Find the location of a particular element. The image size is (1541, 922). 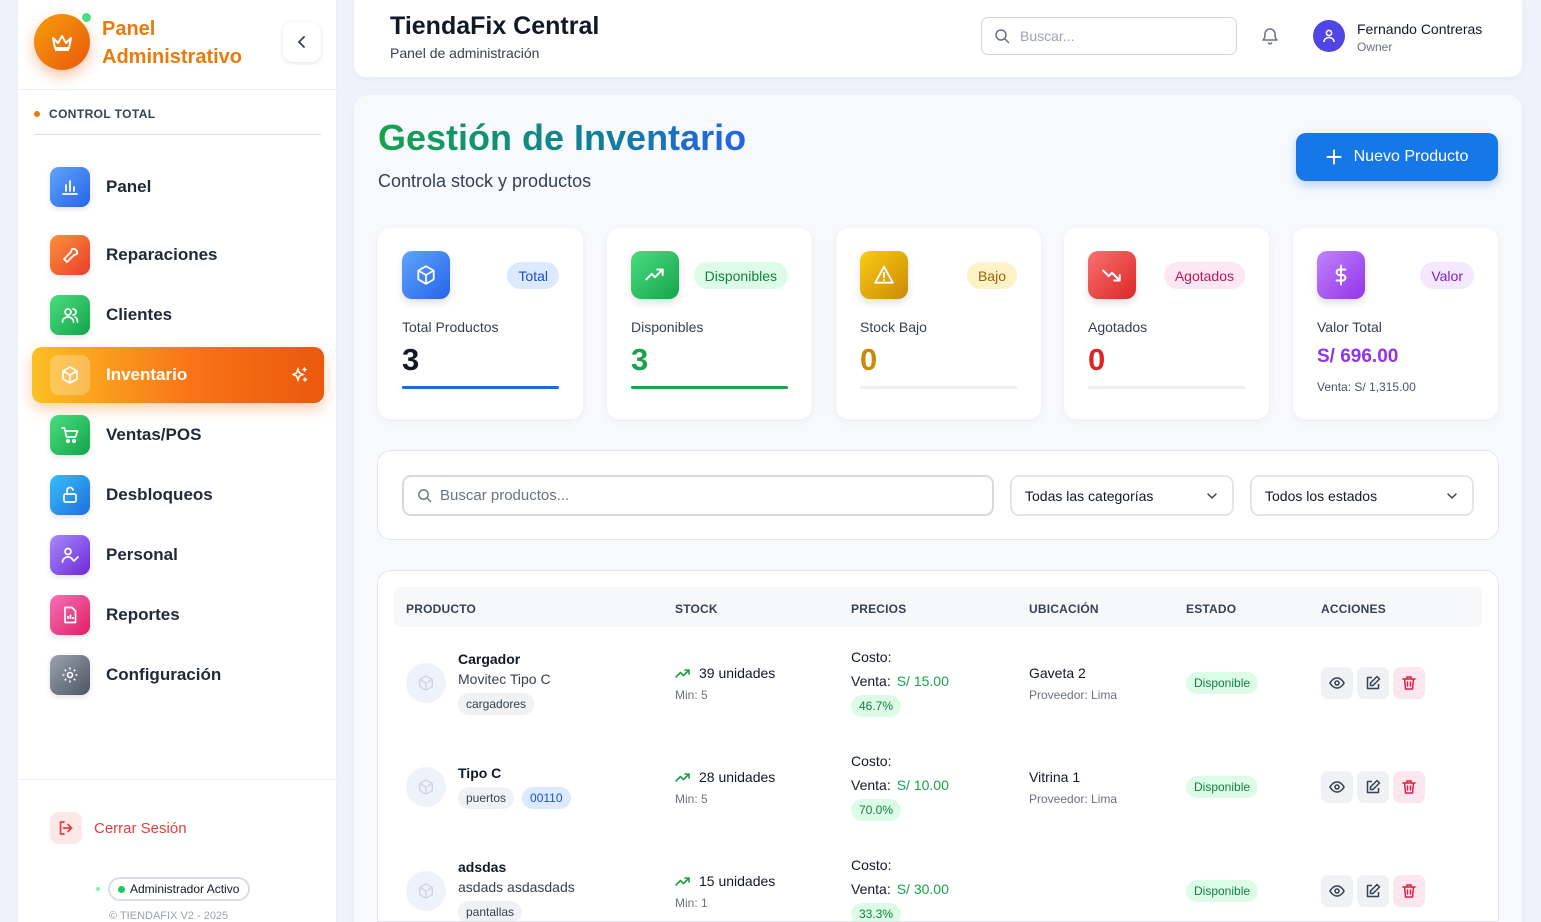

section-label-text: CONTROL TOTAL is located at coordinates (102, 114).